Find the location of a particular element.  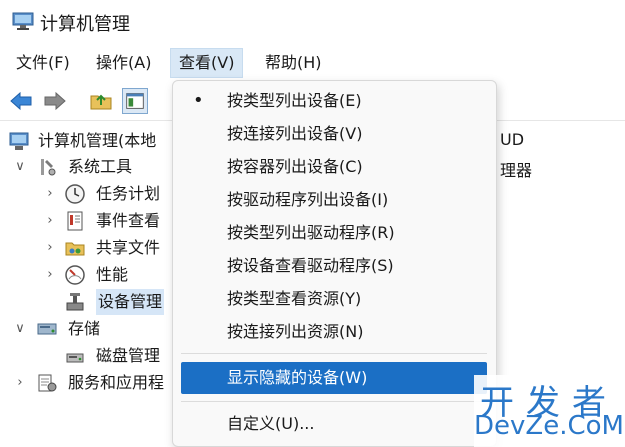

services-icon is located at coordinates (47, 383).